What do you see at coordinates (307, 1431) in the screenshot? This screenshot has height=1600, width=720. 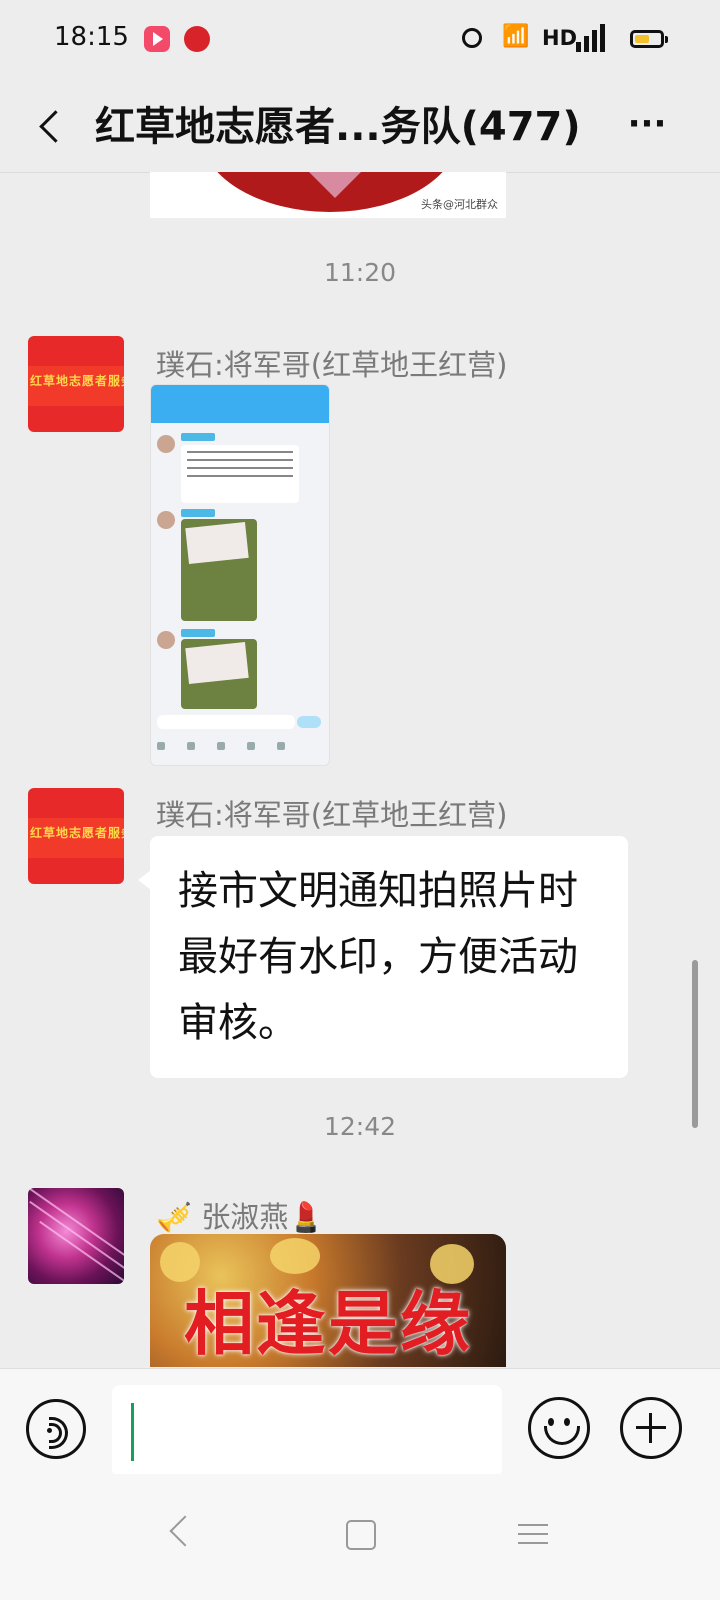 I see `message-input` at bounding box center [307, 1431].